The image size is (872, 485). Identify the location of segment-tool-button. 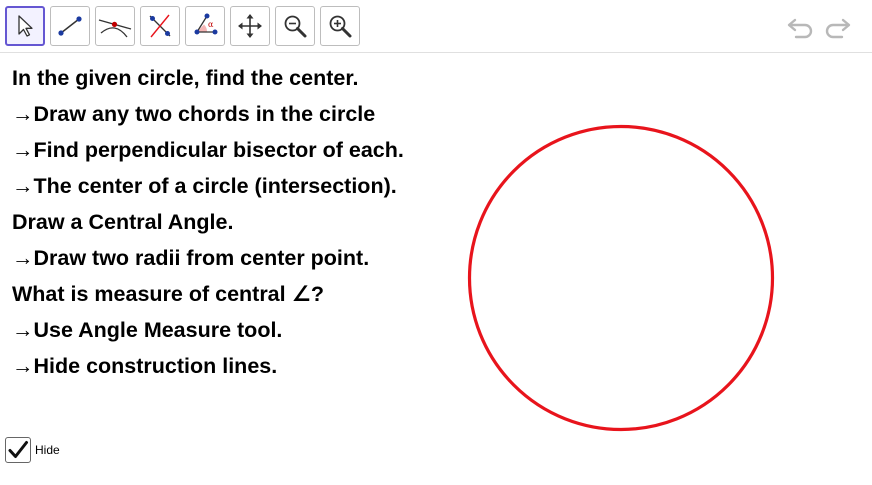
(70, 26).